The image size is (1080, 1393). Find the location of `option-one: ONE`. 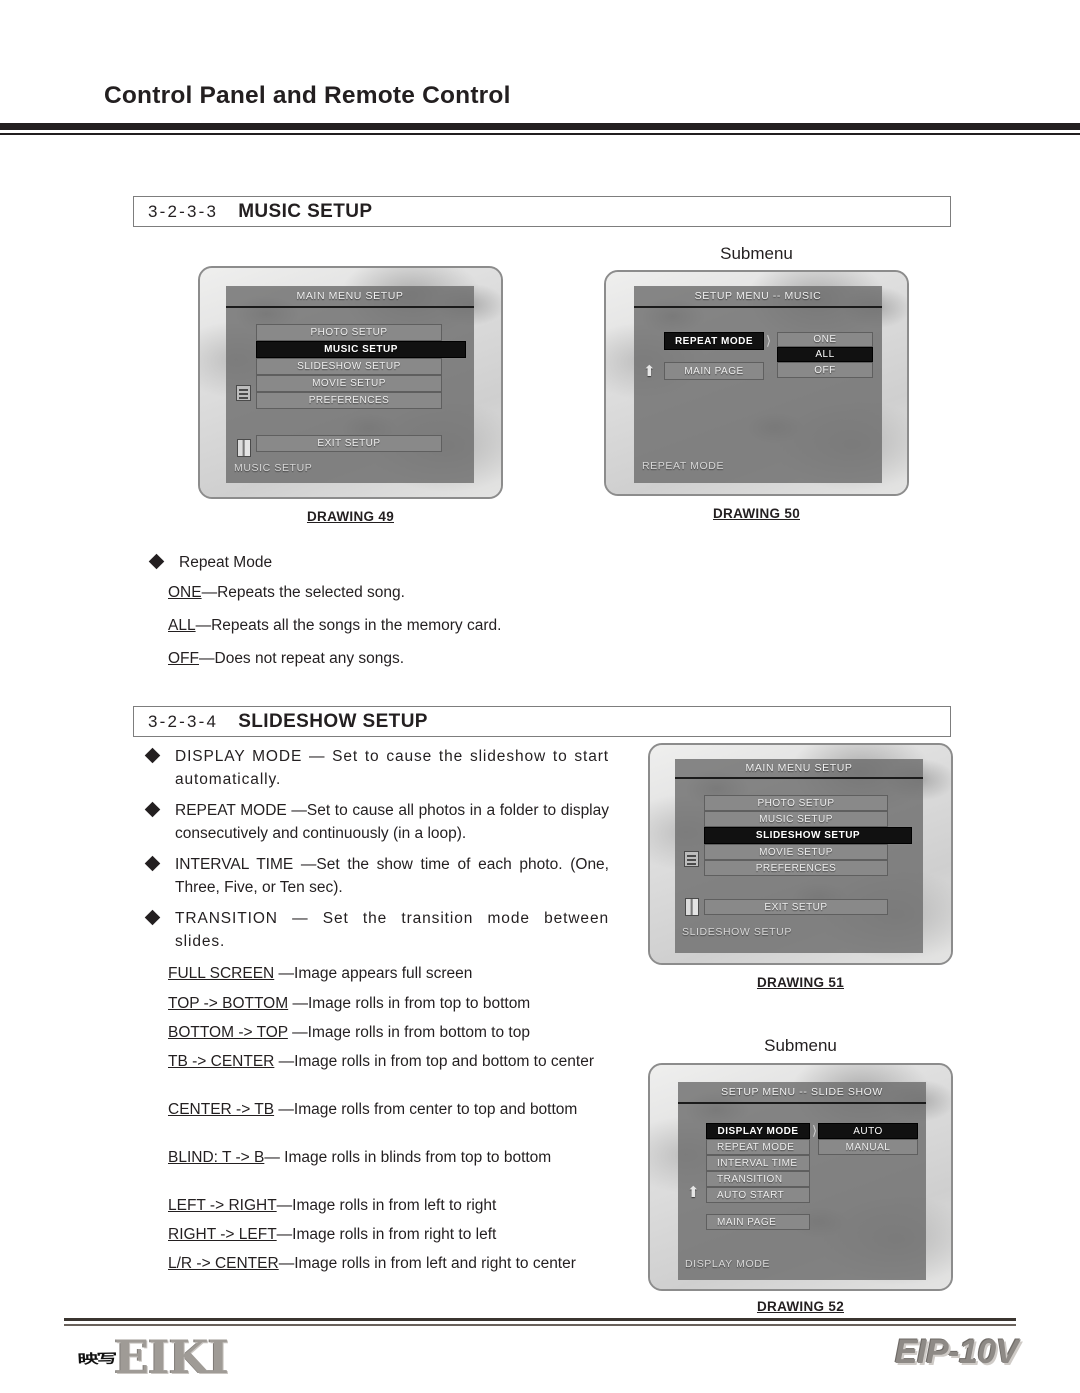

option-one: ONE is located at coordinates (825, 339).